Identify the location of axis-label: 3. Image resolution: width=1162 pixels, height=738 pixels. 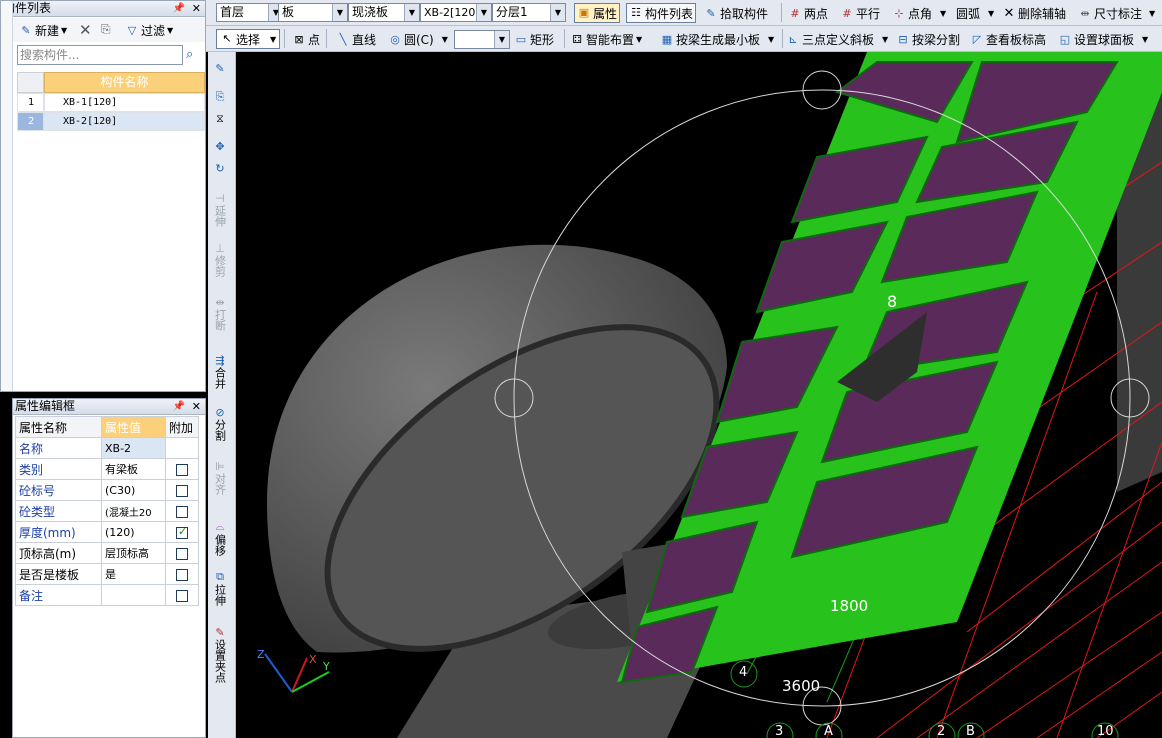
(779, 731).